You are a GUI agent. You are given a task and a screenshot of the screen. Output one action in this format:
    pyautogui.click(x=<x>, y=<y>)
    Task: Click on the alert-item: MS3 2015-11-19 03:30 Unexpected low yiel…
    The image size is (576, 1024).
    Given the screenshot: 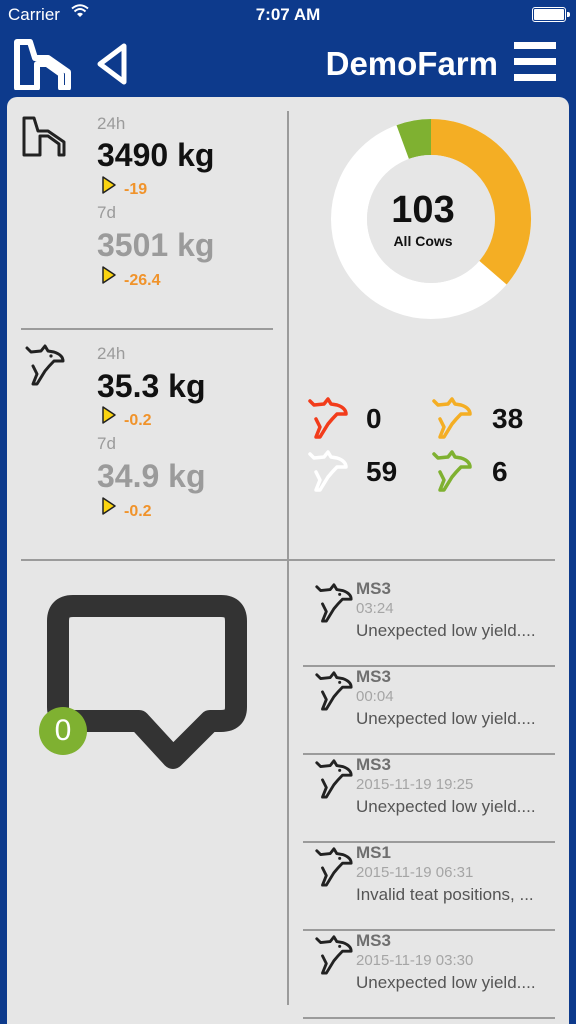 What is the action you would take?
    pyautogui.click(x=429, y=975)
    